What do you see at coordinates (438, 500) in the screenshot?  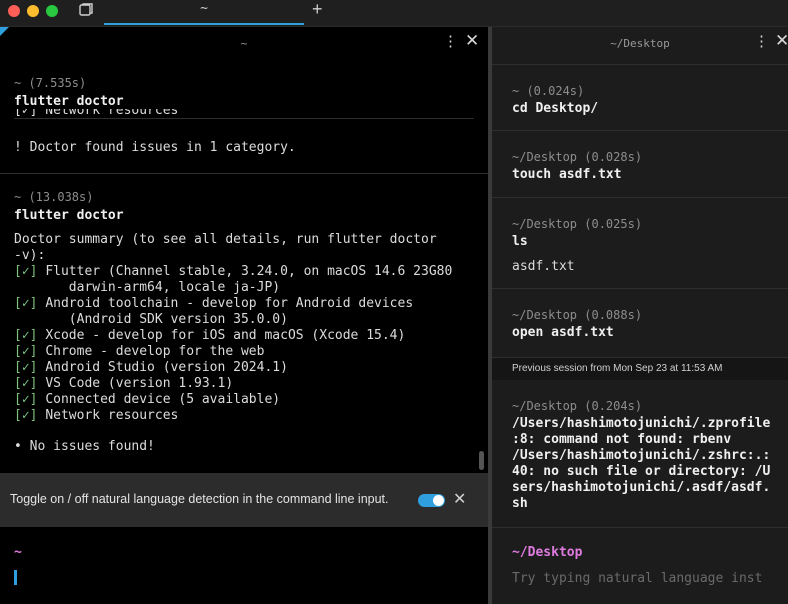 I see `toggle-knob` at bounding box center [438, 500].